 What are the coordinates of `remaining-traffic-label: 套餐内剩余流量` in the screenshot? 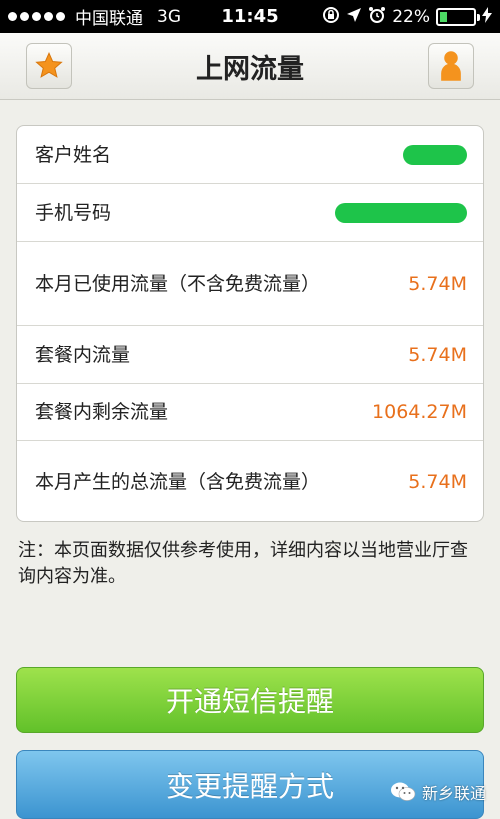 It's located at (102, 412).